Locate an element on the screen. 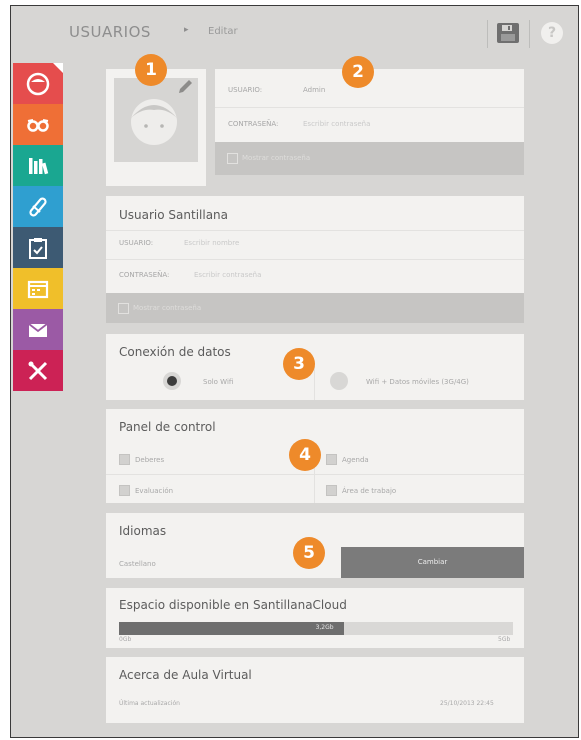  mail-icon is located at coordinates (38, 329).